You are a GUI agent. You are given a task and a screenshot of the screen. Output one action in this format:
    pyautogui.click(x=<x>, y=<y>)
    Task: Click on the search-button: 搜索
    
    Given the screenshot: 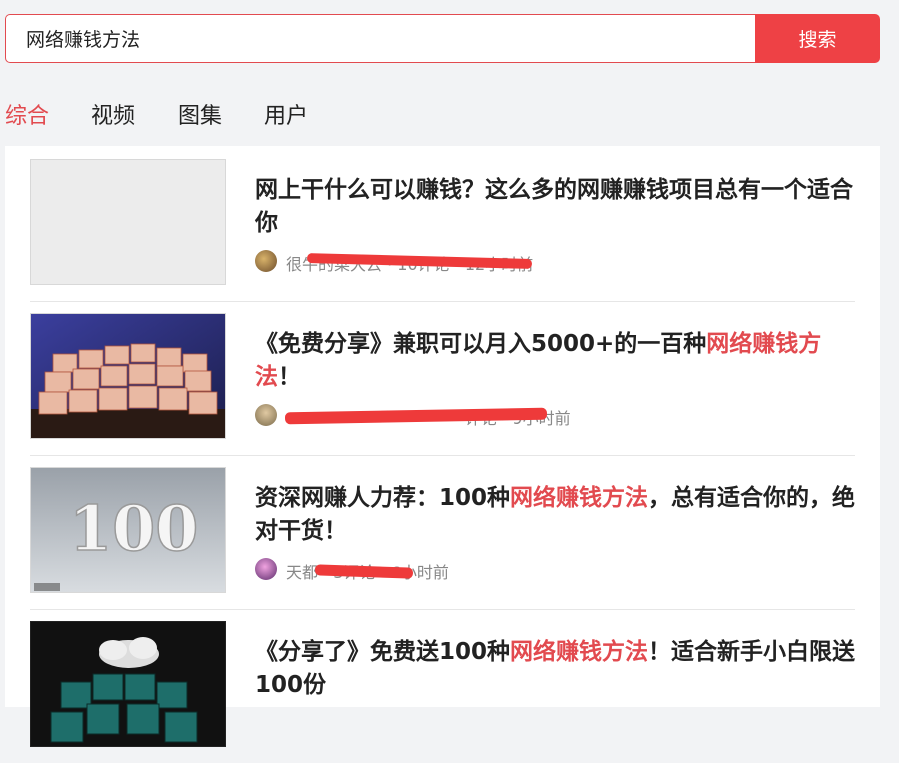 What is the action you would take?
    pyautogui.click(x=817, y=38)
    